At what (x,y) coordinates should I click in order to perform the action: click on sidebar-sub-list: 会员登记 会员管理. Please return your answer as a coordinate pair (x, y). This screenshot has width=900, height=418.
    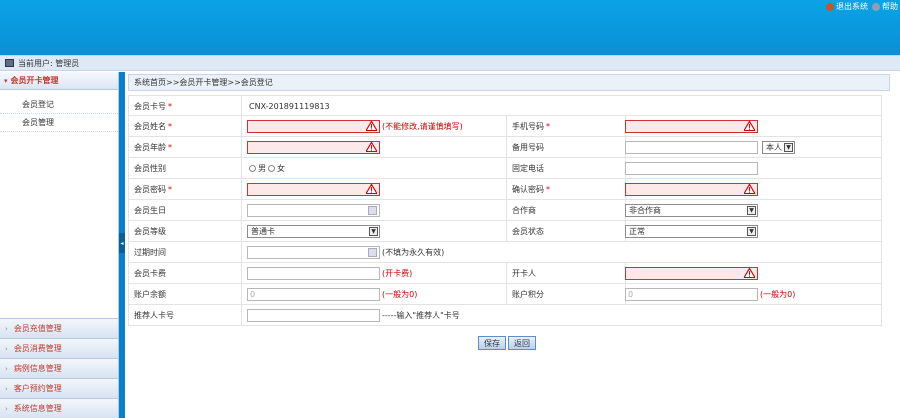
    Looking at the image, I should click on (59, 114).